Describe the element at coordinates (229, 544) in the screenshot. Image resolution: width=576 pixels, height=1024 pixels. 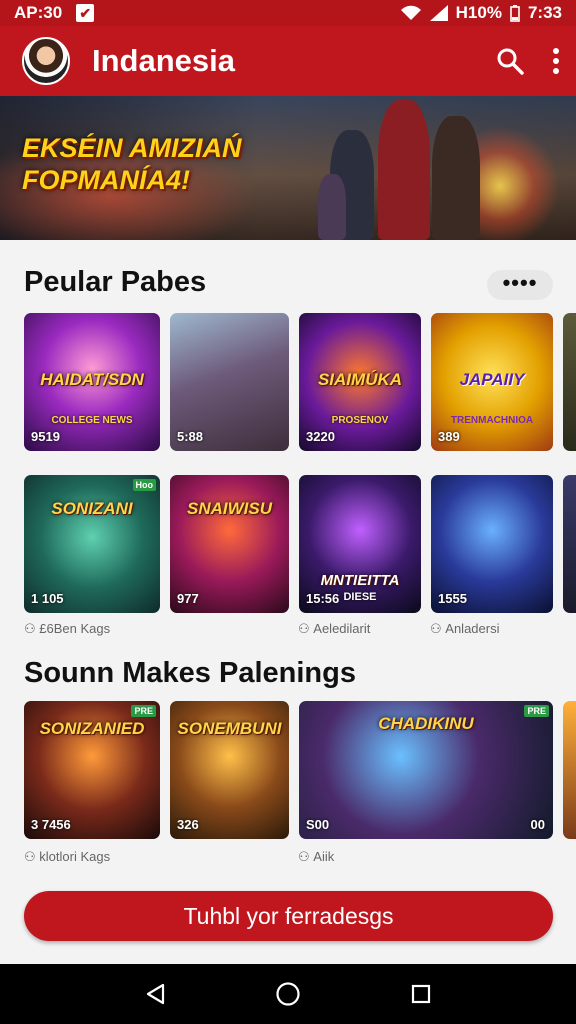
I see `game-card: SNAIWISU 977` at that location.